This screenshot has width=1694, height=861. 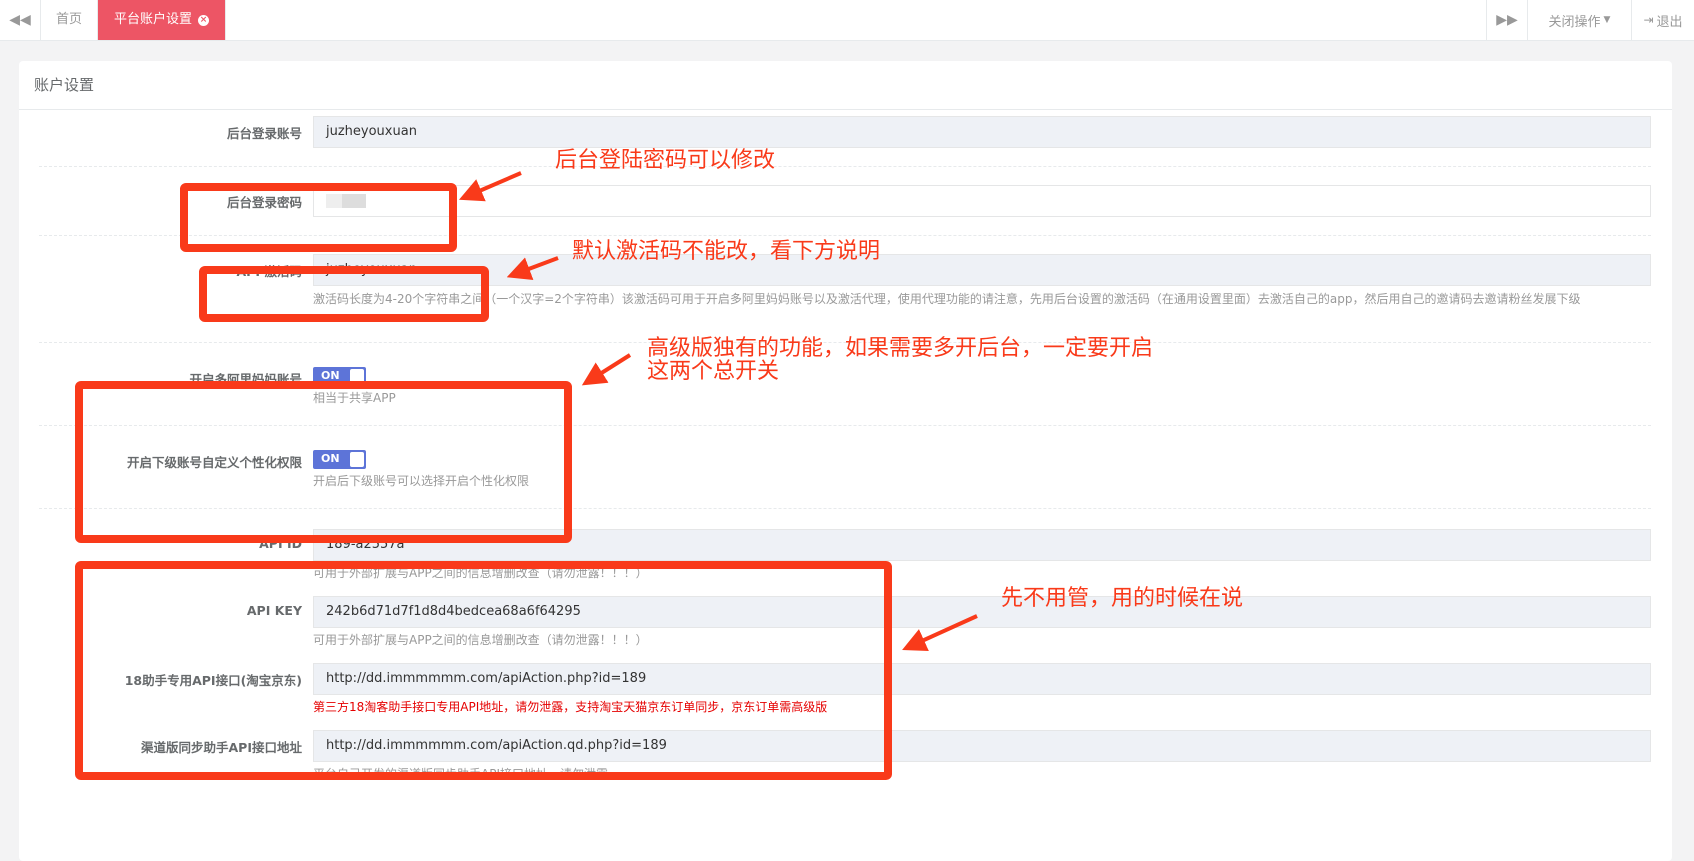 What do you see at coordinates (606, 369) in the screenshot?
I see `annotation-arrow-premium` at bounding box center [606, 369].